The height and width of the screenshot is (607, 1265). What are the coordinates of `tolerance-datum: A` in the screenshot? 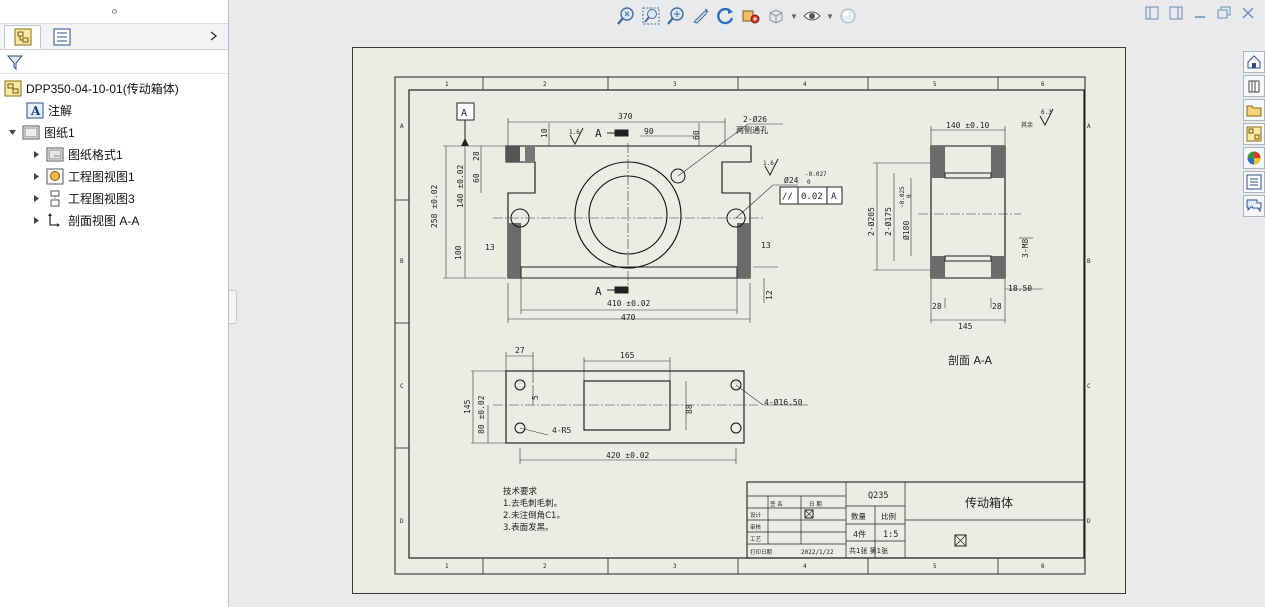 It's located at (834, 197).